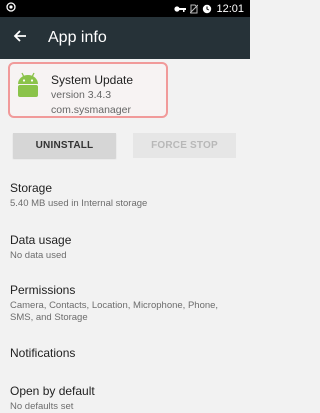 Image resolution: width=320 pixels, height=413 pixels. What do you see at coordinates (52, 391) in the screenshot?
I see `open-by-default-title: Open by default` at bounding box center [52, 391].